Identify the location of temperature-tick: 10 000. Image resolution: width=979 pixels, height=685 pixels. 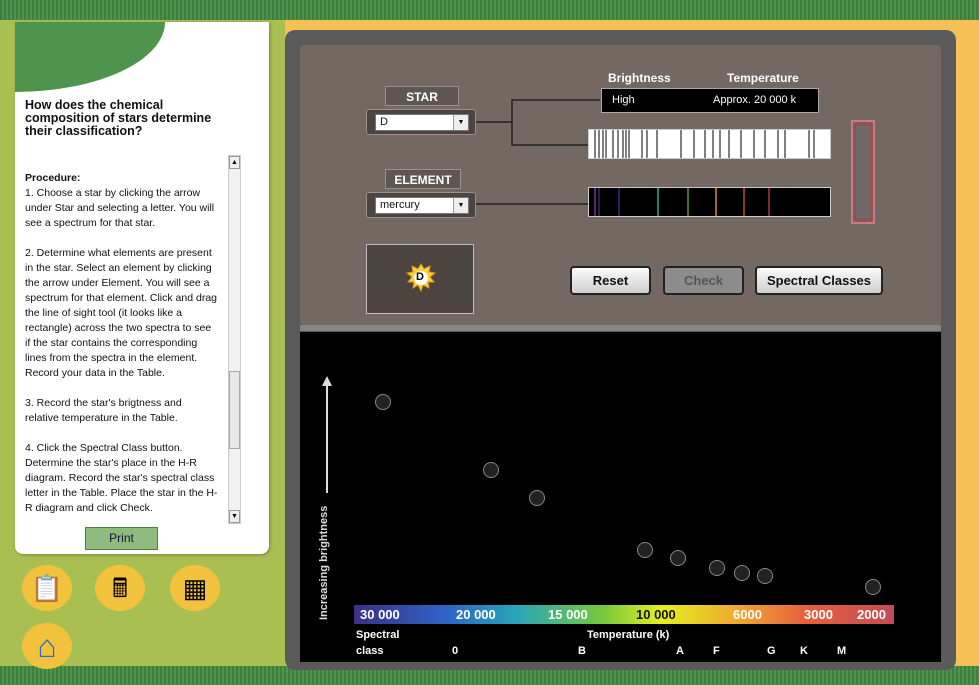
(656, 614).